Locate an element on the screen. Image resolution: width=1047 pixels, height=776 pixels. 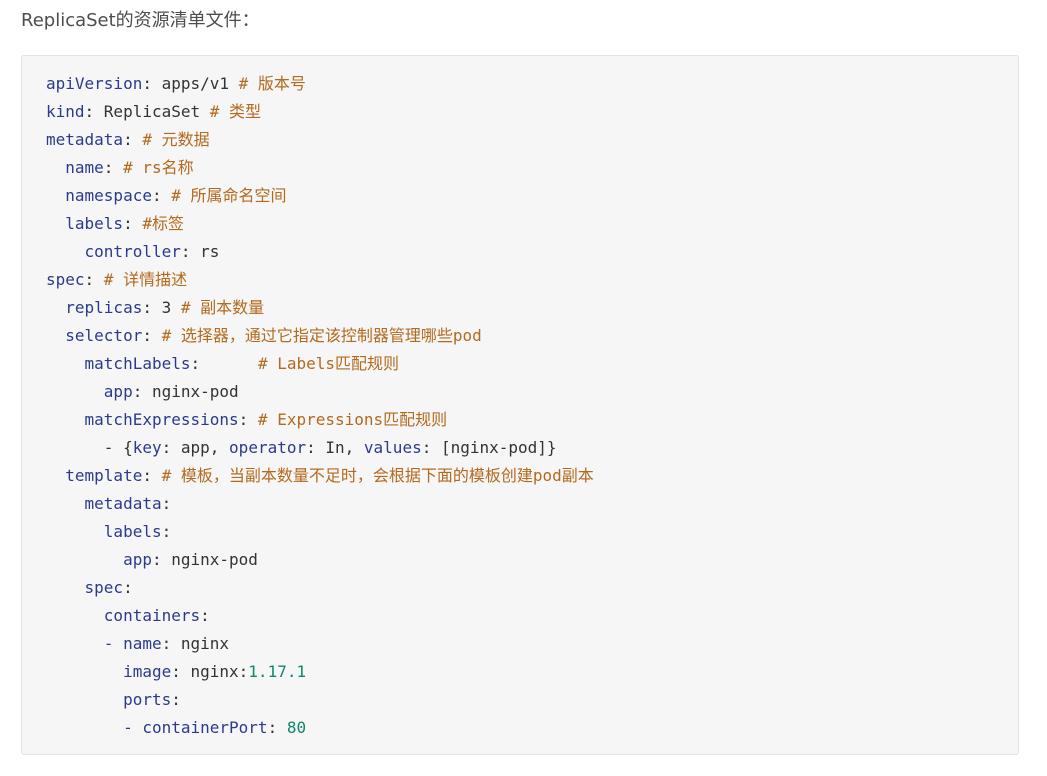
code-comment: # 元数据 is located at coordinates (176, 139).